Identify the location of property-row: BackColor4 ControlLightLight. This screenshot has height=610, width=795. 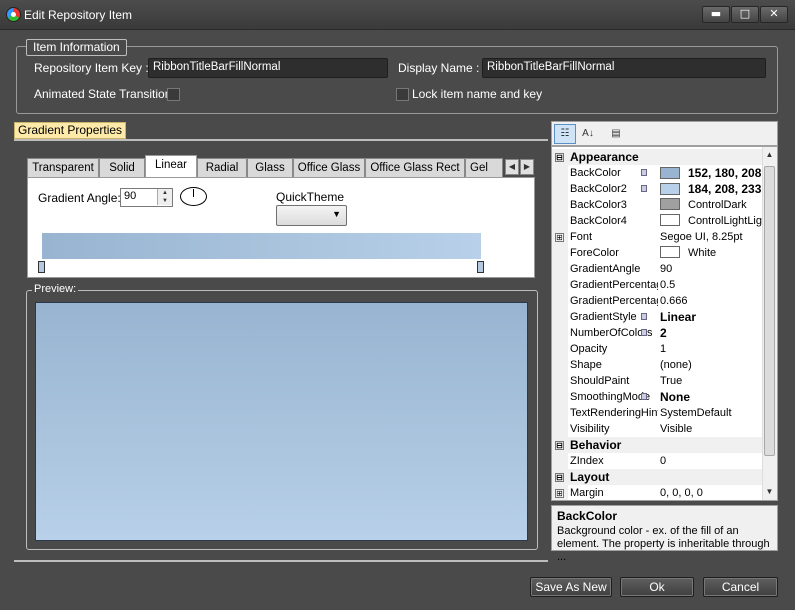
(657, 221).